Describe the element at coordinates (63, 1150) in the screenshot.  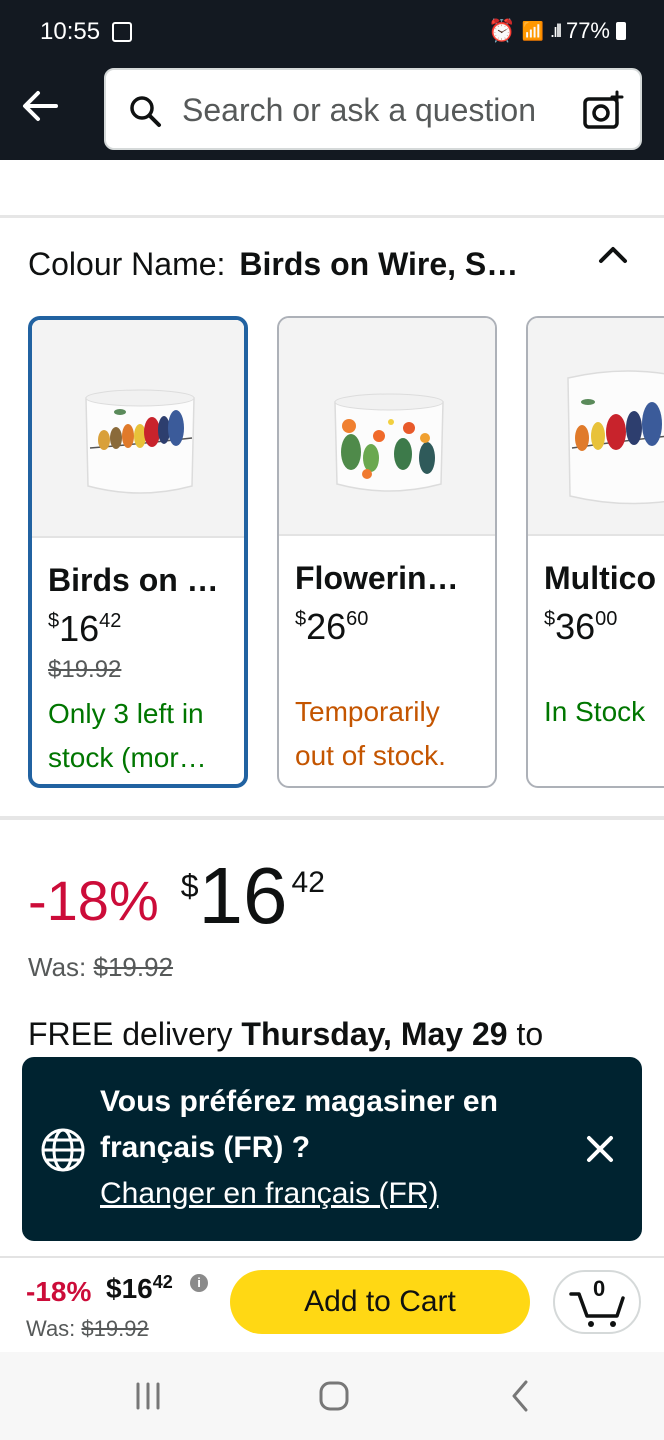
I see `globe-icon` at that location.